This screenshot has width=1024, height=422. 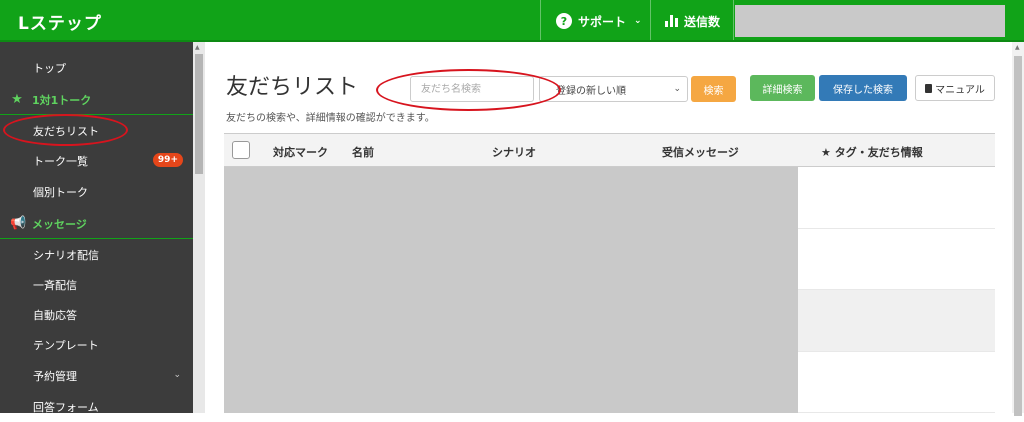 What do you see at coordinates (96, 161) in the screenshot?
I see `sidebar-item-talk-list: トーク一覧 99+` at bounding box center [96, 161].